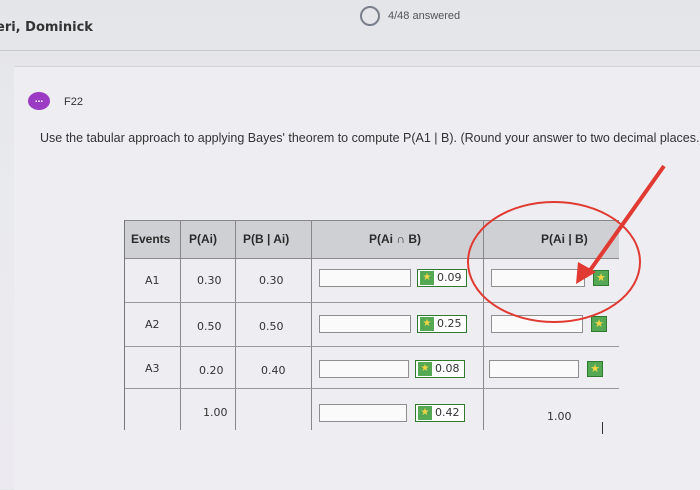  I want to click on annotation-overlay, so click(566, 243).